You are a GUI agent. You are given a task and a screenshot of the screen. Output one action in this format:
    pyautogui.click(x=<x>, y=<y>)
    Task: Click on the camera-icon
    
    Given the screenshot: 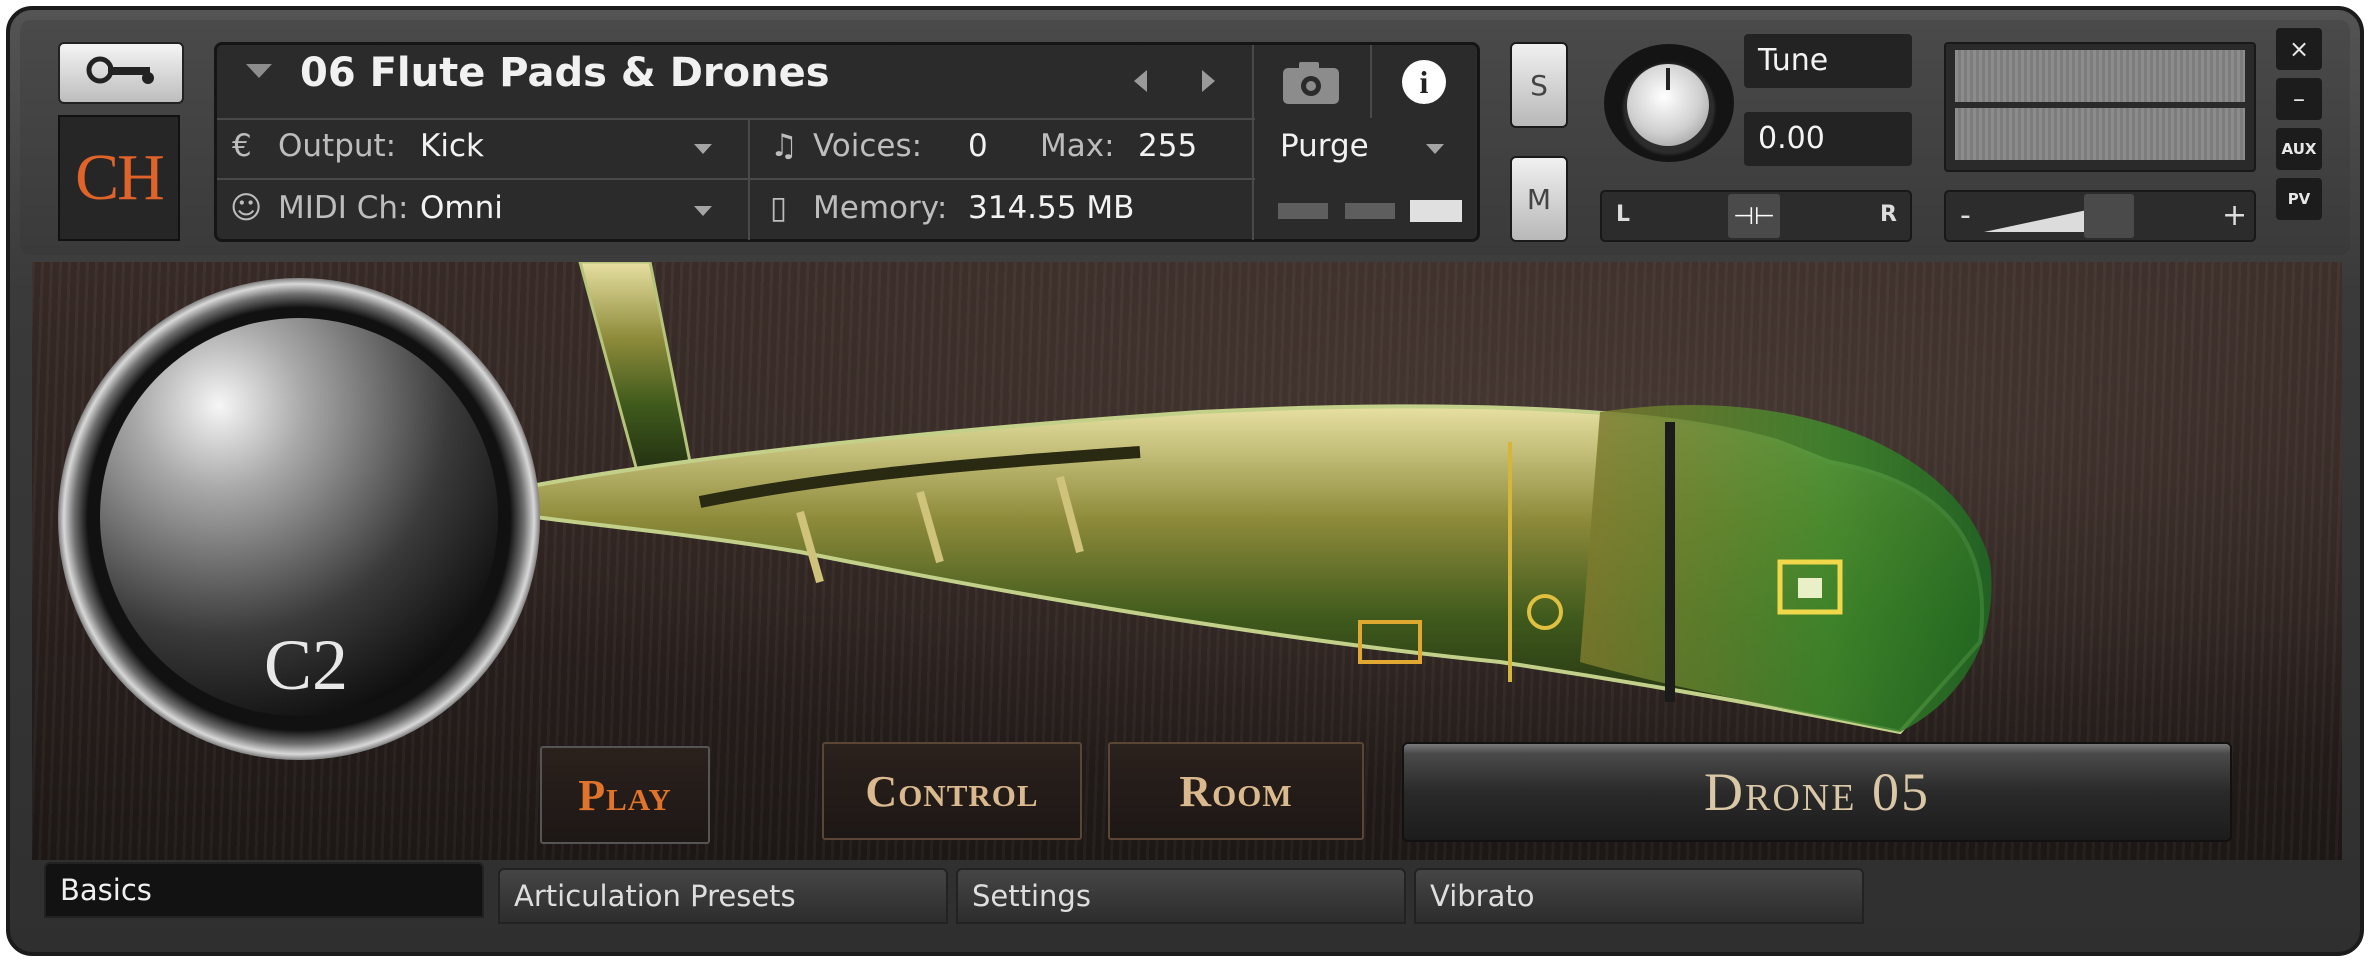 What is the action you would take?
    pyautogui.click(x=1311, y=83)
    